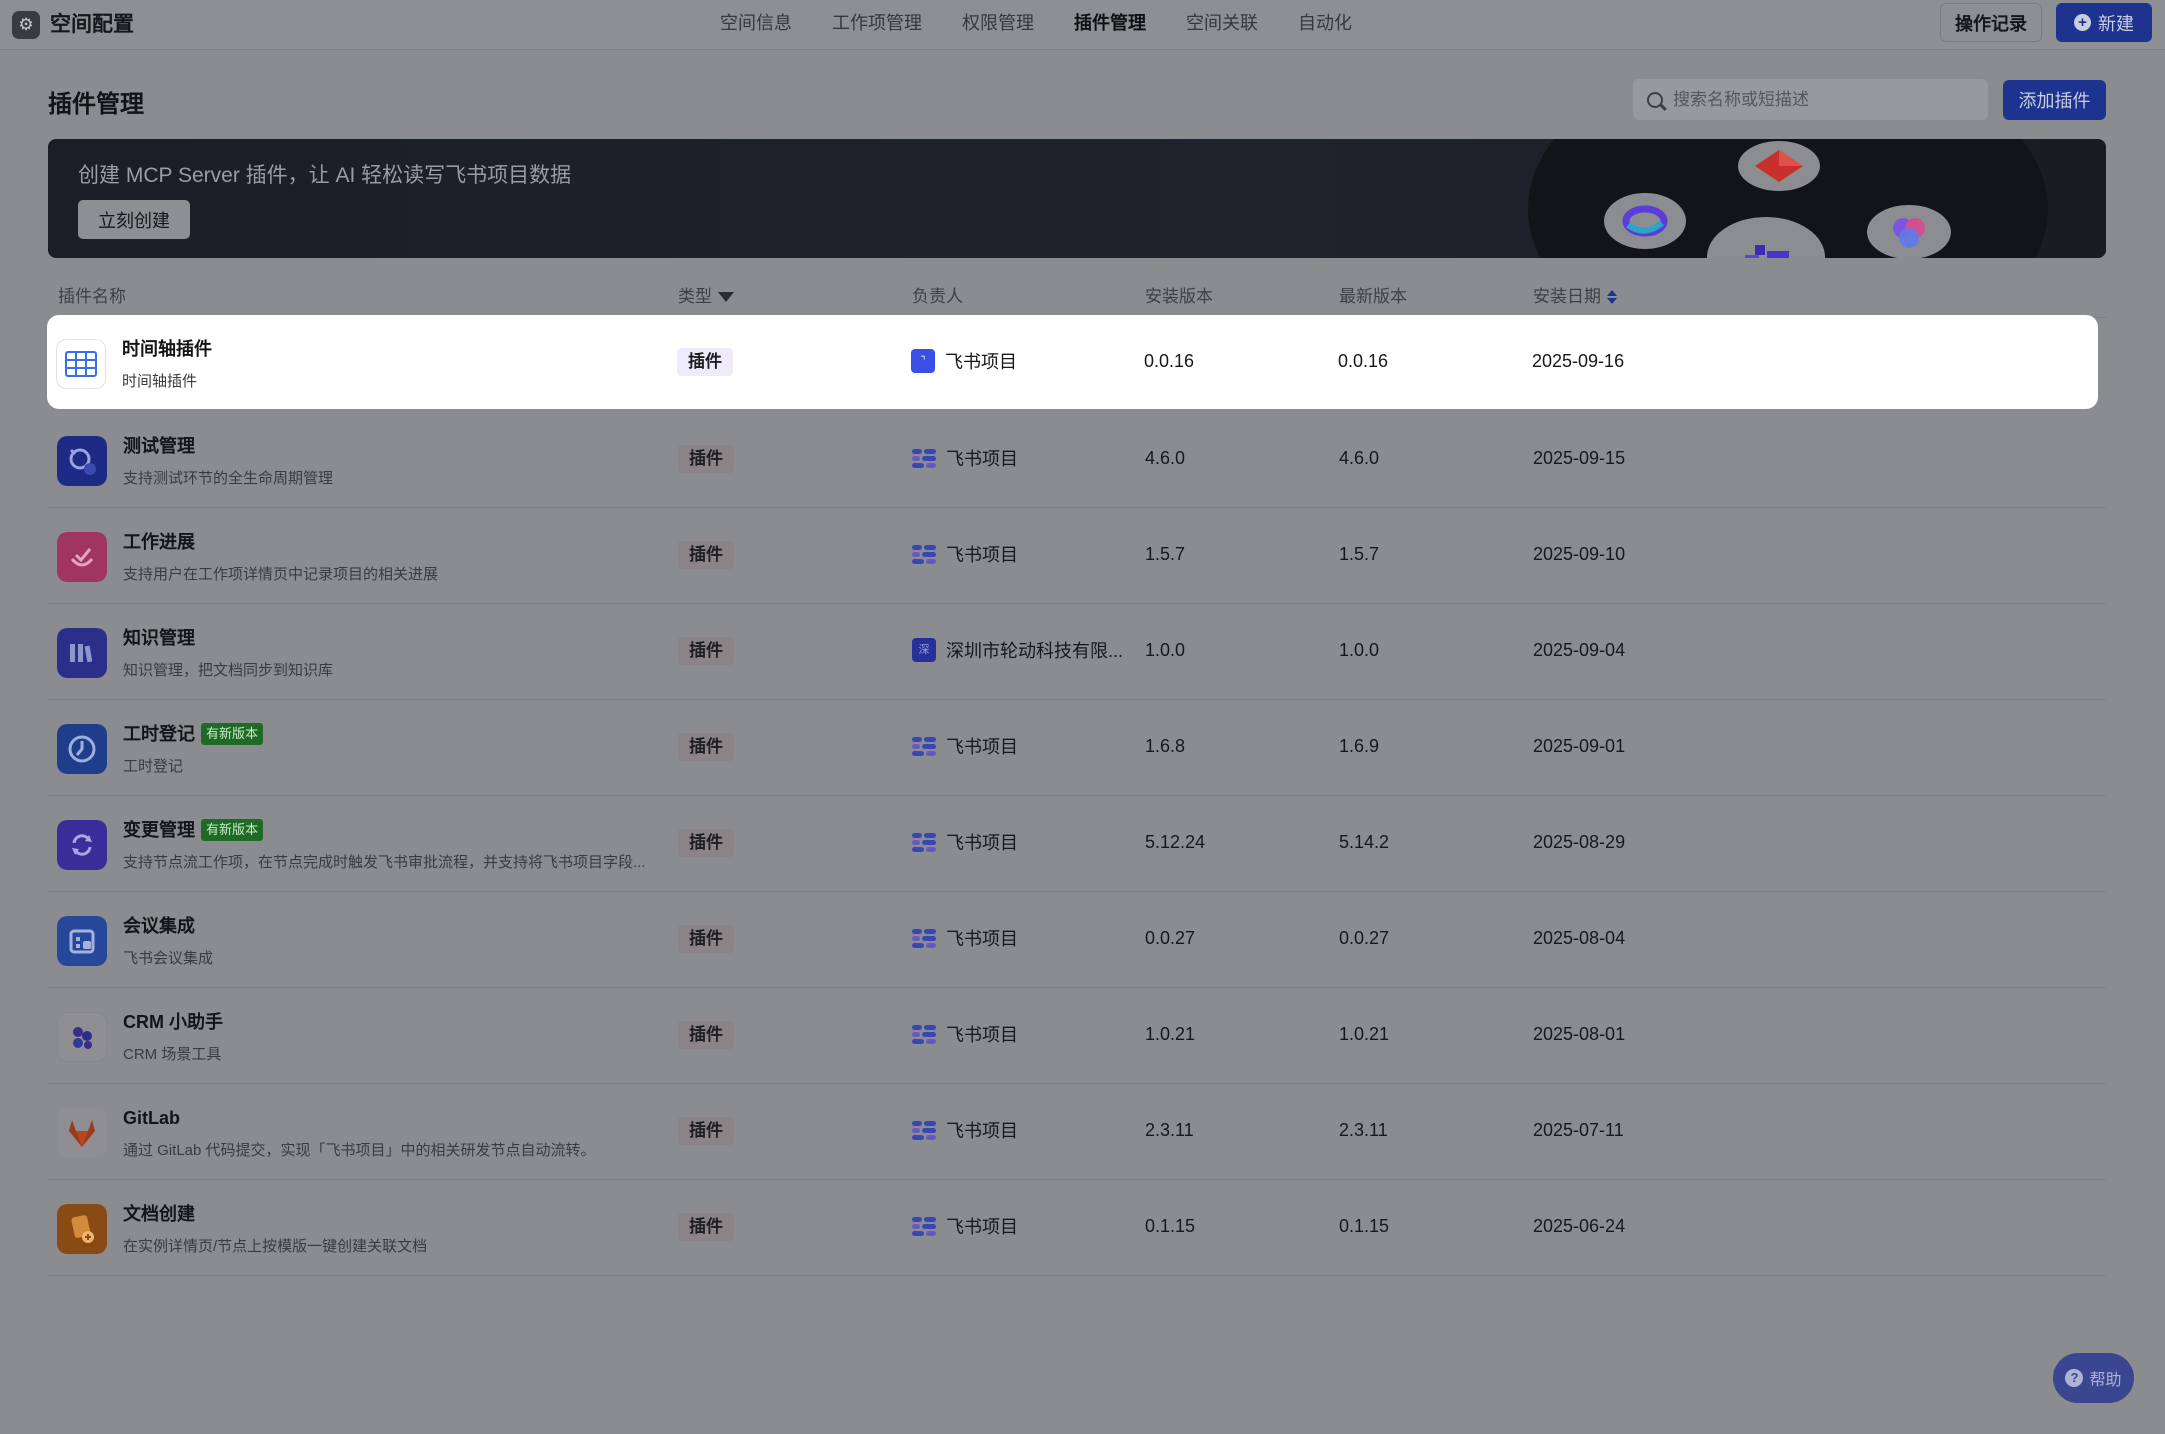 Image resolution: width=2165 pixels, height=1434 pixels. I want to click on plugin-name: 工时登记 有新版本, so click(193, 734).